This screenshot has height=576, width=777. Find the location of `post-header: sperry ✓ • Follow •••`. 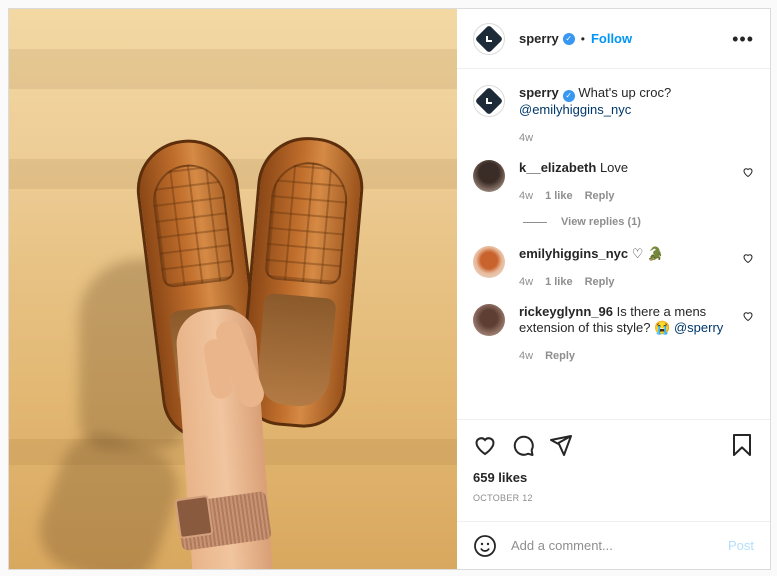

post-header: sperry ✓ • Follow ••• is located at coordinates (613, 39).